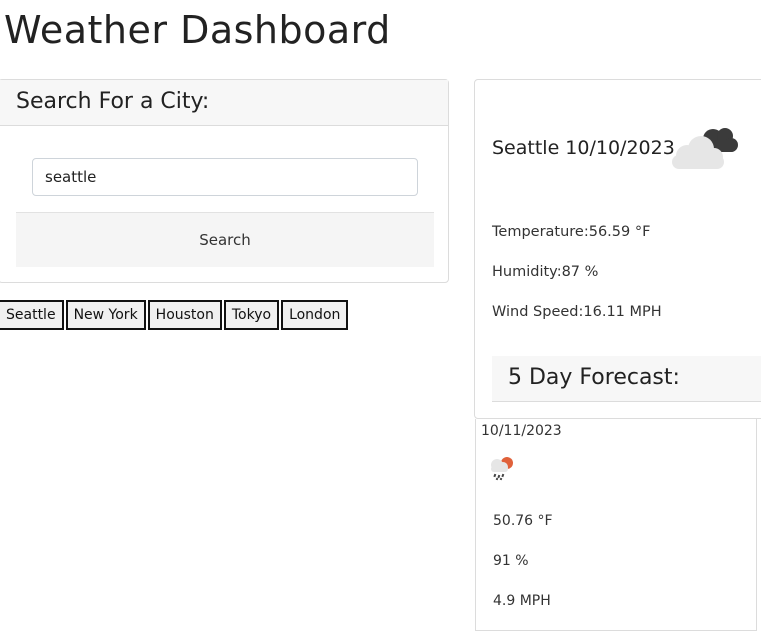  Describe the element at coordinates (225, 239) in the screenshot. I see `search-button: Search` at that location.